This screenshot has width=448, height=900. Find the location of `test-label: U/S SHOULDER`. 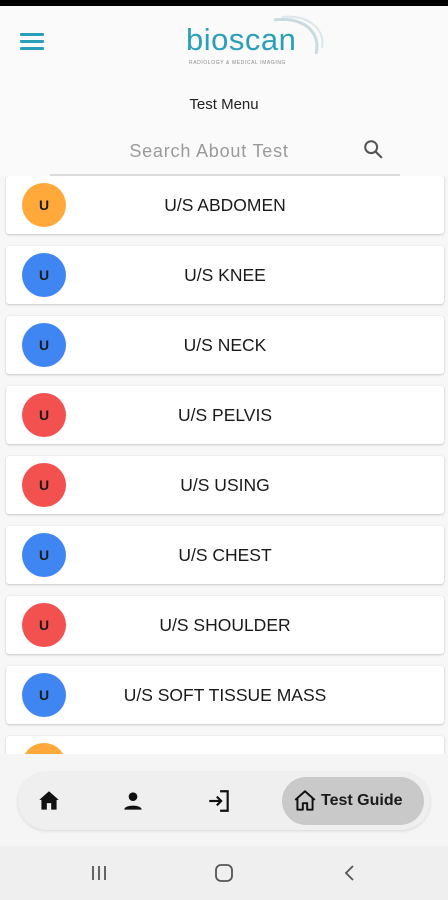

test-label: U/S SHOULDER is located at coordinates (225, 625).